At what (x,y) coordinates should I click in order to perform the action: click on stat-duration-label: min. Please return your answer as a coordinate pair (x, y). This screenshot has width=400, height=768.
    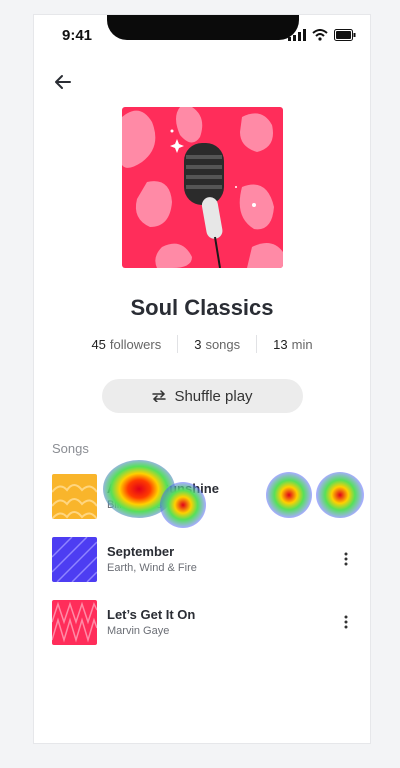
    Looking at the image, I should click on (302, 344).